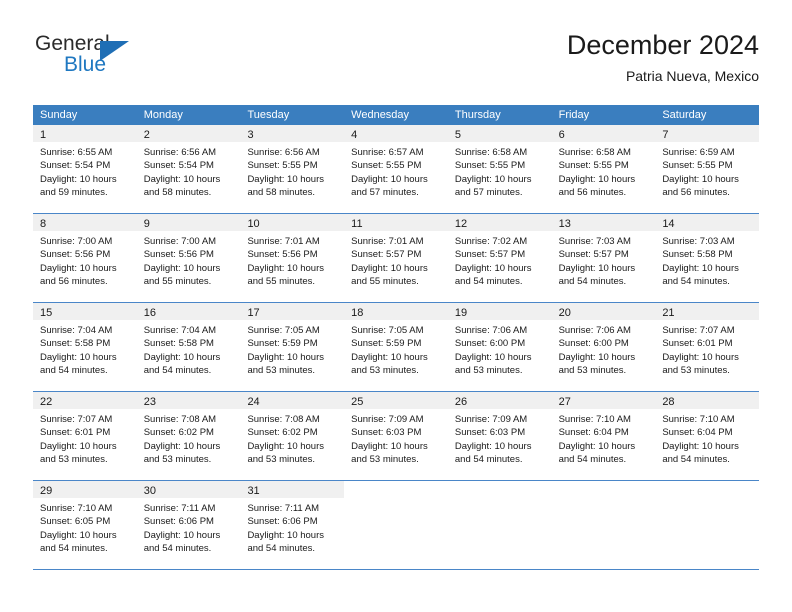 The height and width of the screenshot is (612, 792). I want to click on weekday-header-friday: Friday, so click(574, 115).